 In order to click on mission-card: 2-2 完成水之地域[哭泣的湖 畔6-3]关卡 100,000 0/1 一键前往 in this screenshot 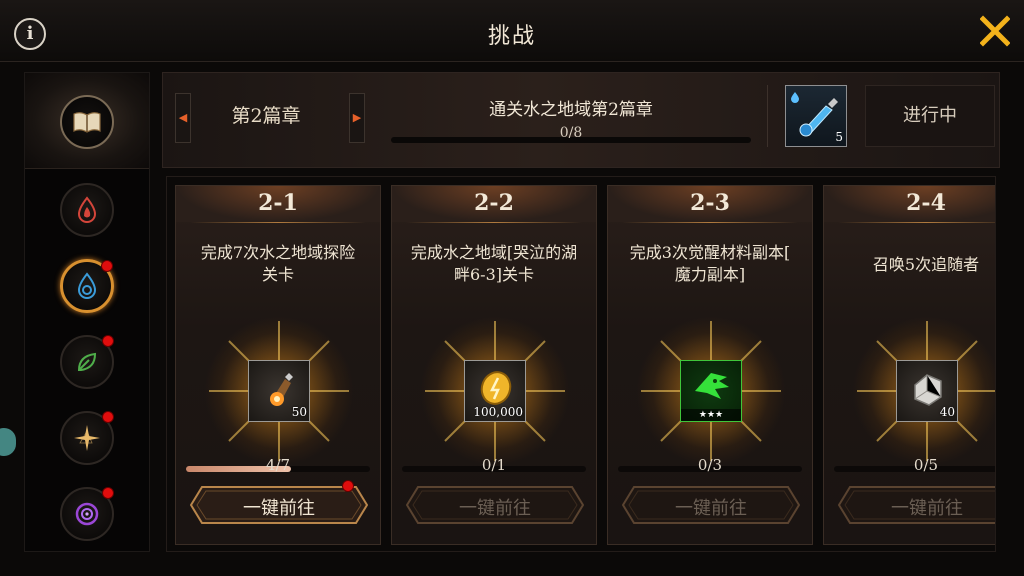, I will do `click(494, 365)`.